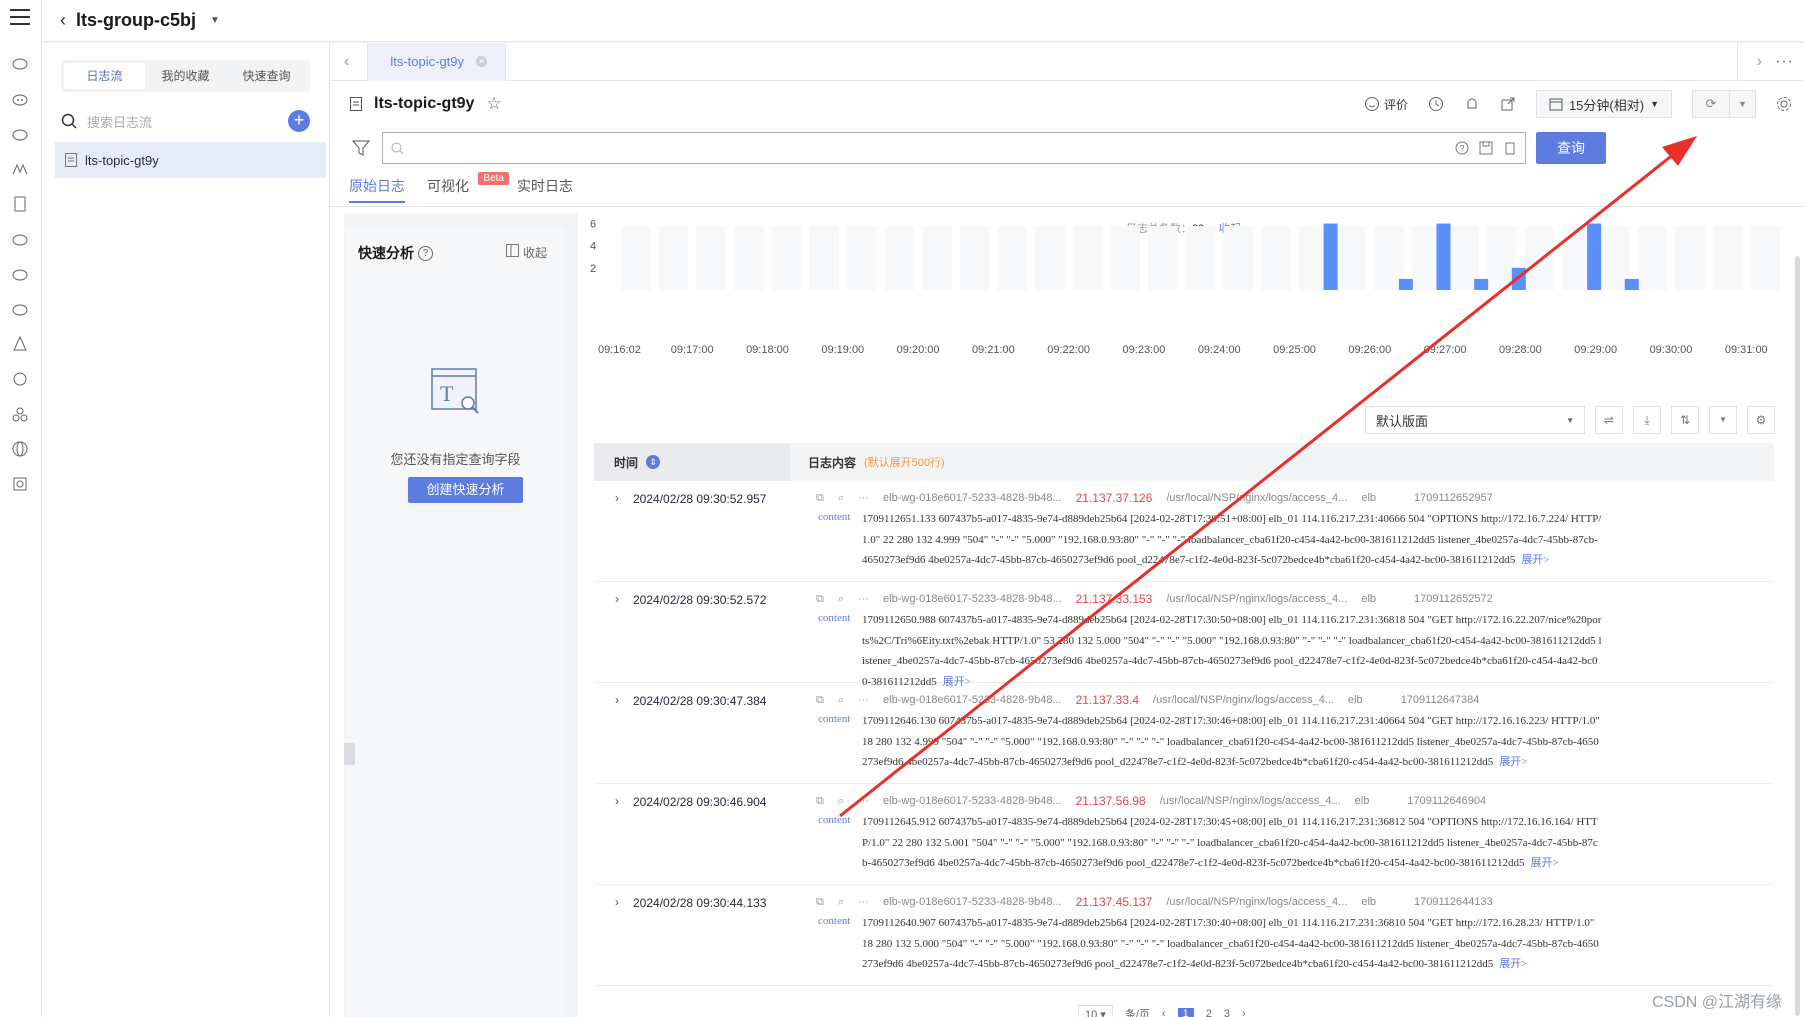  I want to click on group-name: lts-group-c5bj, so click(136, 20).